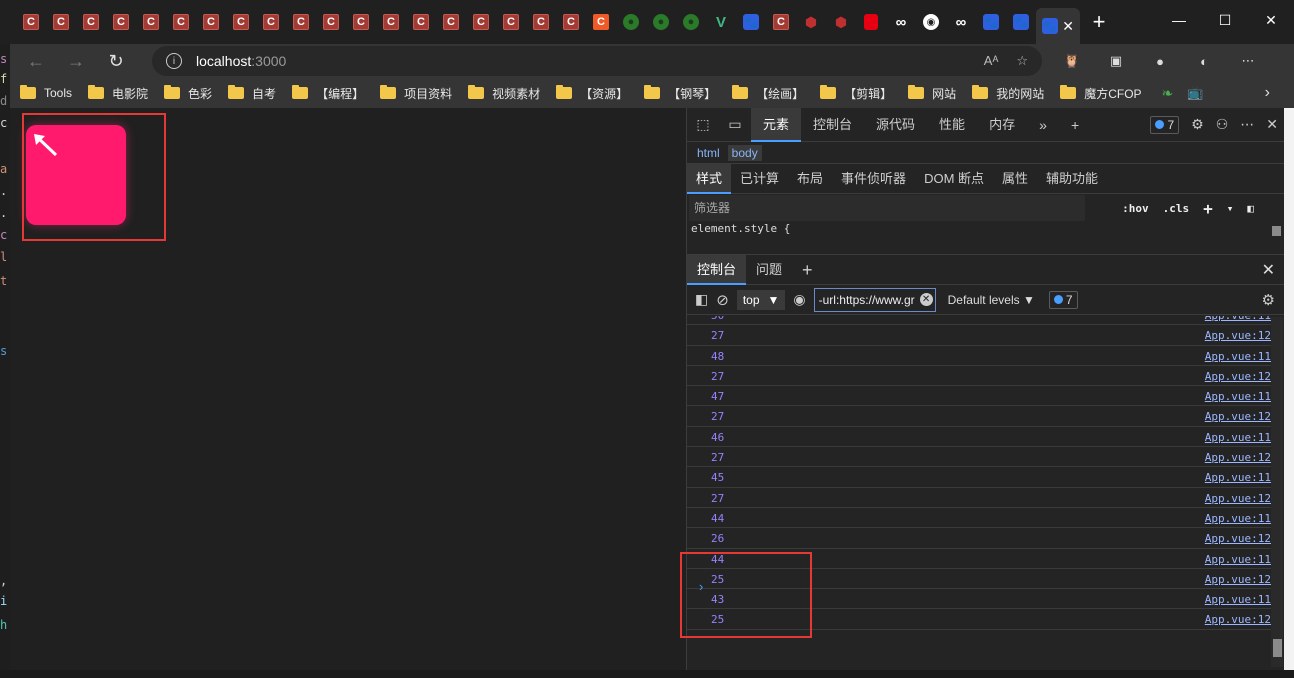 The height and width of the screenshot is (678, 1294). I want to click on close-drawer-icon: ✕, so click(1268, 270).